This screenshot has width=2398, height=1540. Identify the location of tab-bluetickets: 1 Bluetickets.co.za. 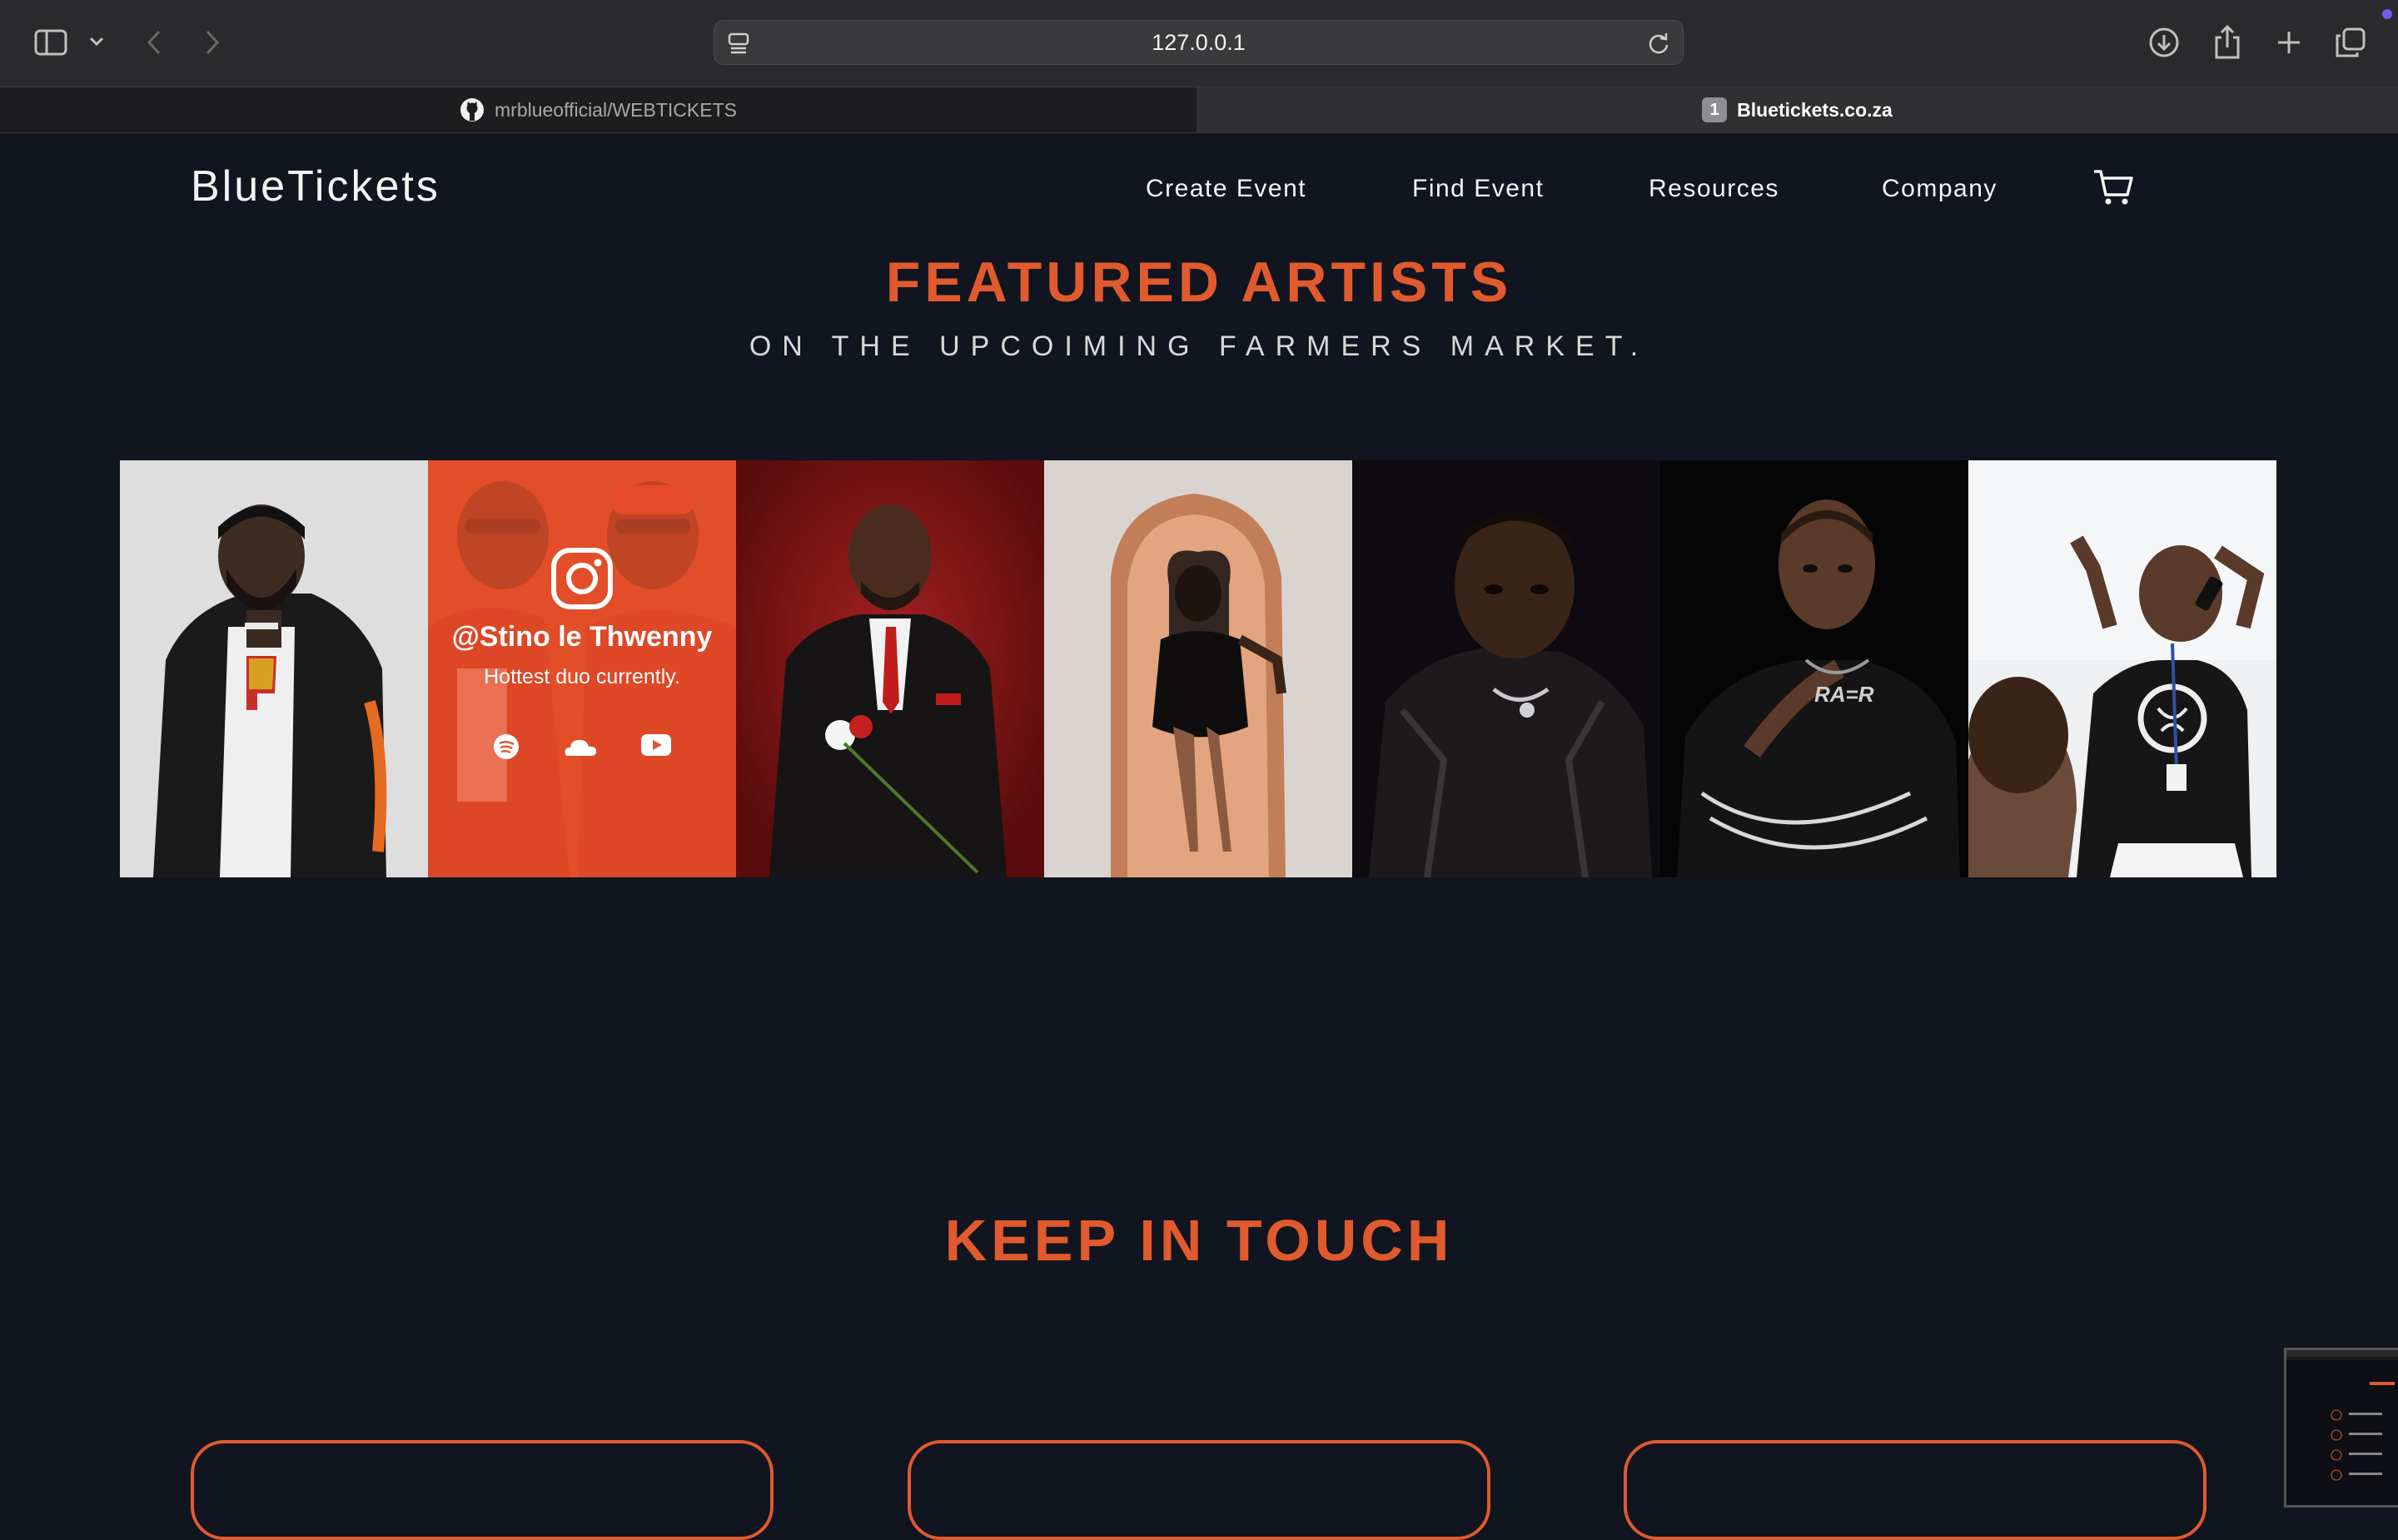
(1797, 109).